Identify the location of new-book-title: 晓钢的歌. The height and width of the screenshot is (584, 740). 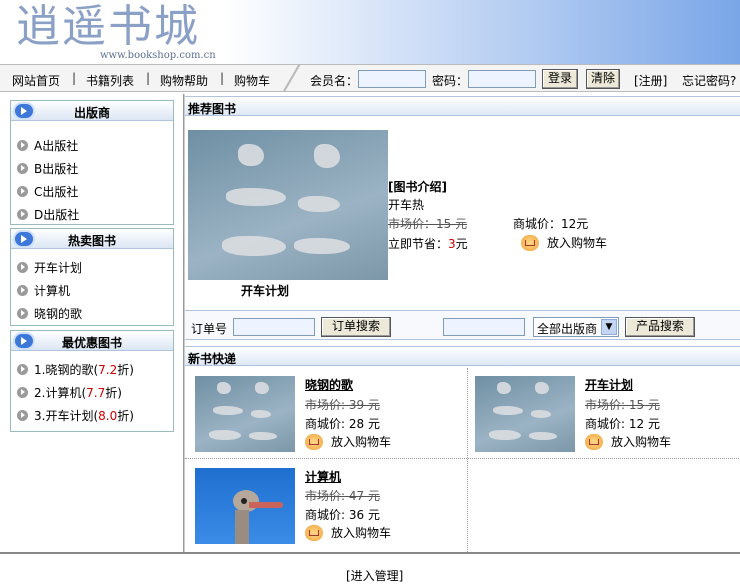
(329, 384).